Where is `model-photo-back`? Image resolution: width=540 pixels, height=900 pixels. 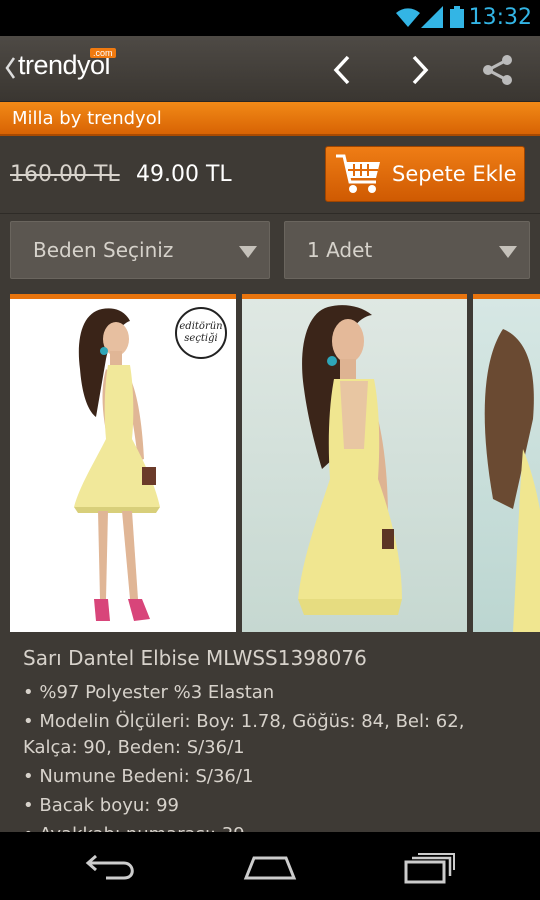 model-photo-back is located at coordinates (350, 460).